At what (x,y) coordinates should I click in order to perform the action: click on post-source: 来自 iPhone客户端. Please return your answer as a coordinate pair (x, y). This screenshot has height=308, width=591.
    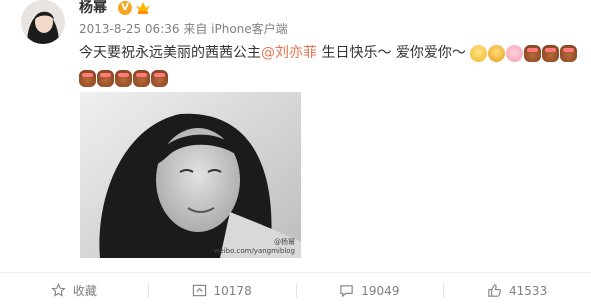
    Looking at the image, I should click on (235, 29).